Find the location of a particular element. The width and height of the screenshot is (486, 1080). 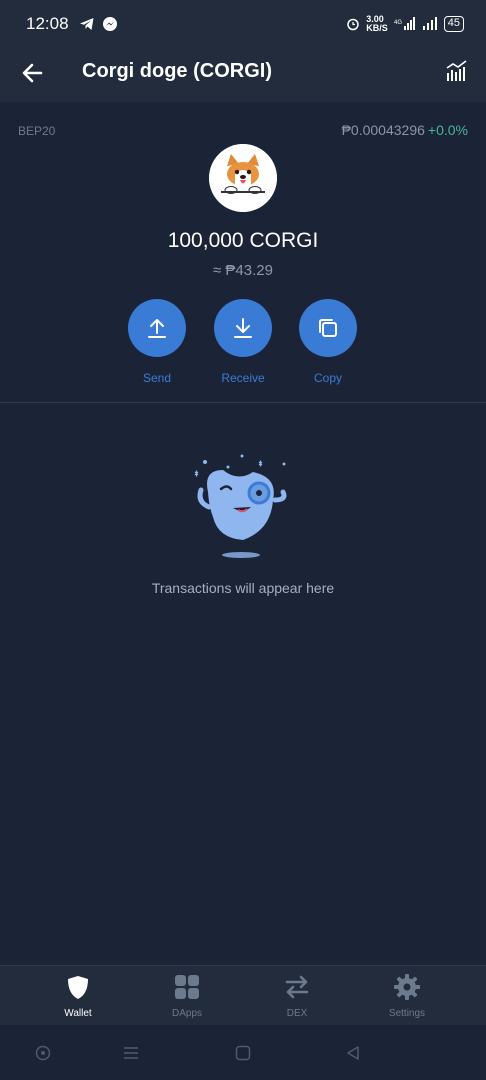

price-change: +0.0% is located at coordinates (447, 130).